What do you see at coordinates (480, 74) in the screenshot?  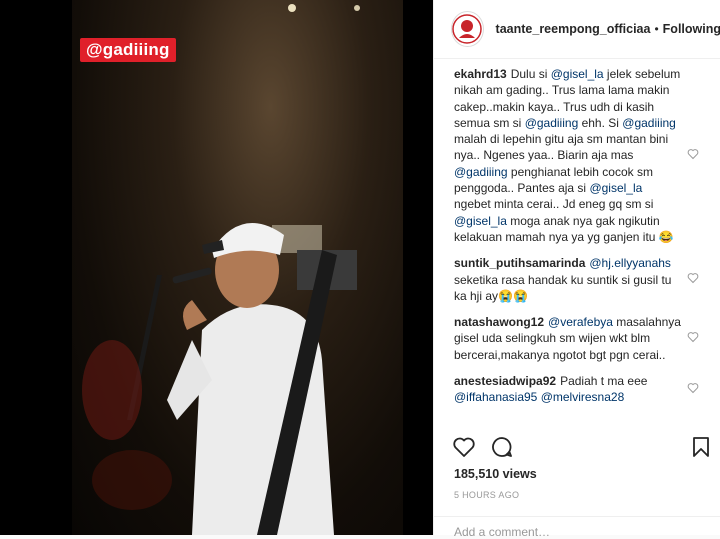 I see `comment-username: ekahrd13` at bounding box center [480, 74].